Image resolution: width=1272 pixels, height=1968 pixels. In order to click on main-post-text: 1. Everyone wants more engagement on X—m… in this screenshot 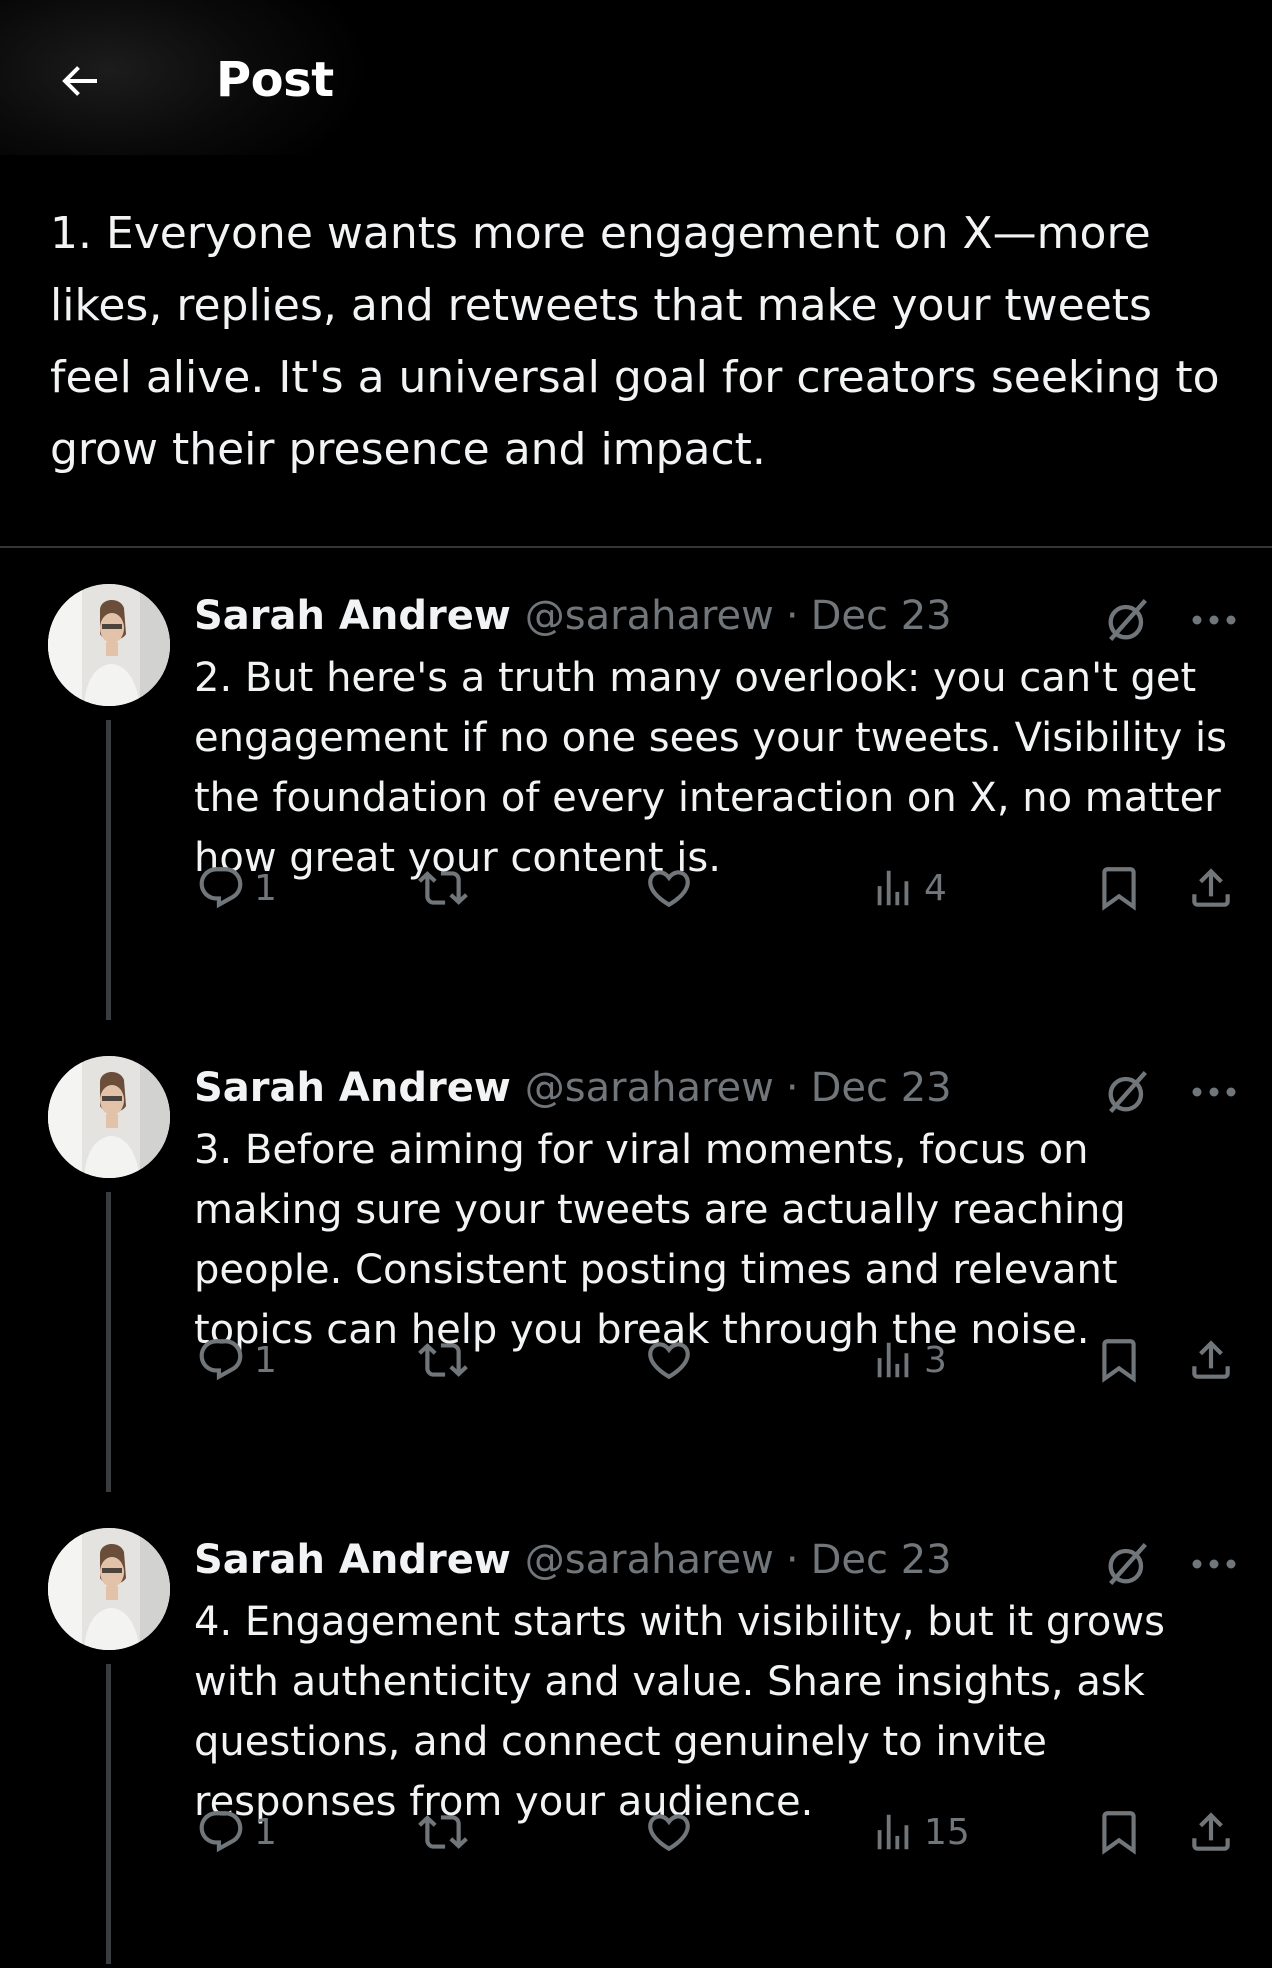, I will do `click(635, 341)`.